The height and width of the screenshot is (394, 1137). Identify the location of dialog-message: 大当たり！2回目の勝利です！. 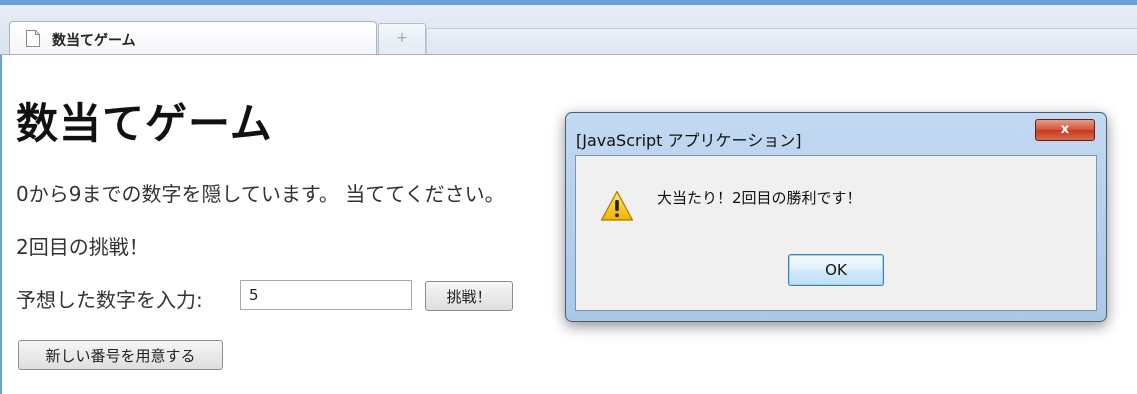
(759, 198).